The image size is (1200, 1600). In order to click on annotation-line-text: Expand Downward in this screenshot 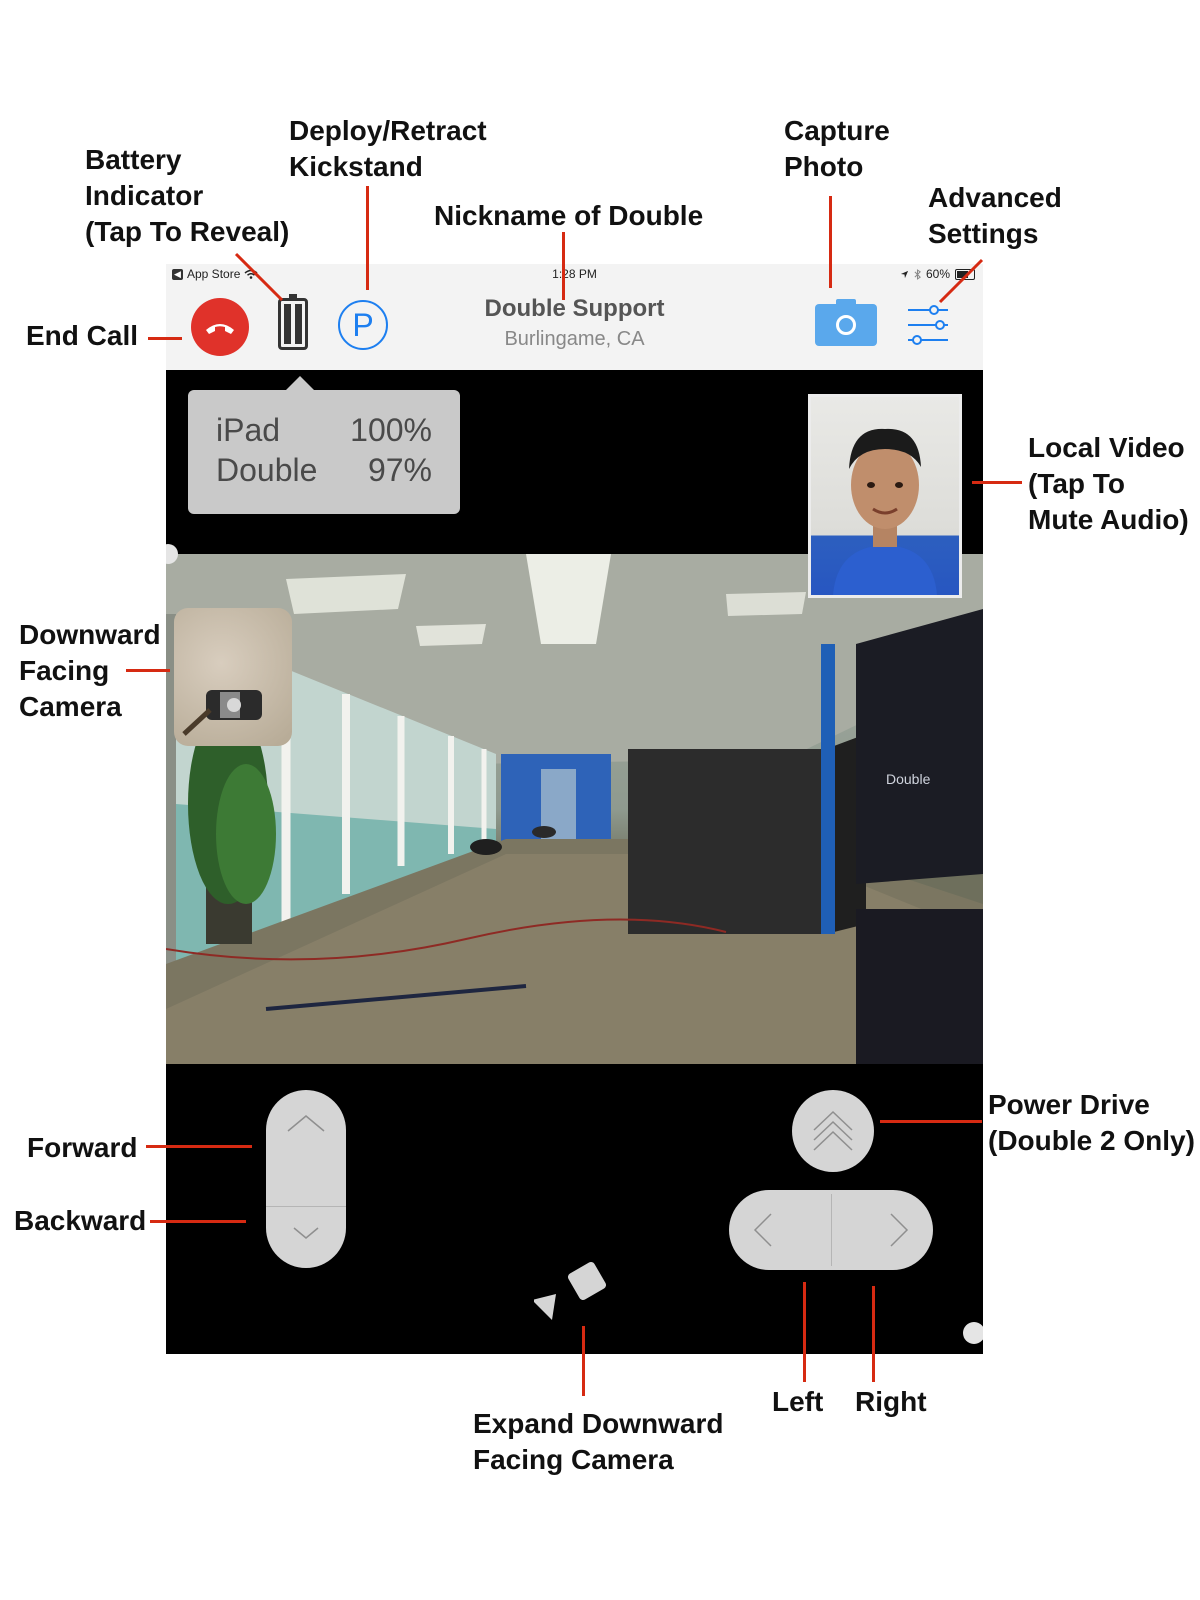, I will do `click(598, 1423)`.